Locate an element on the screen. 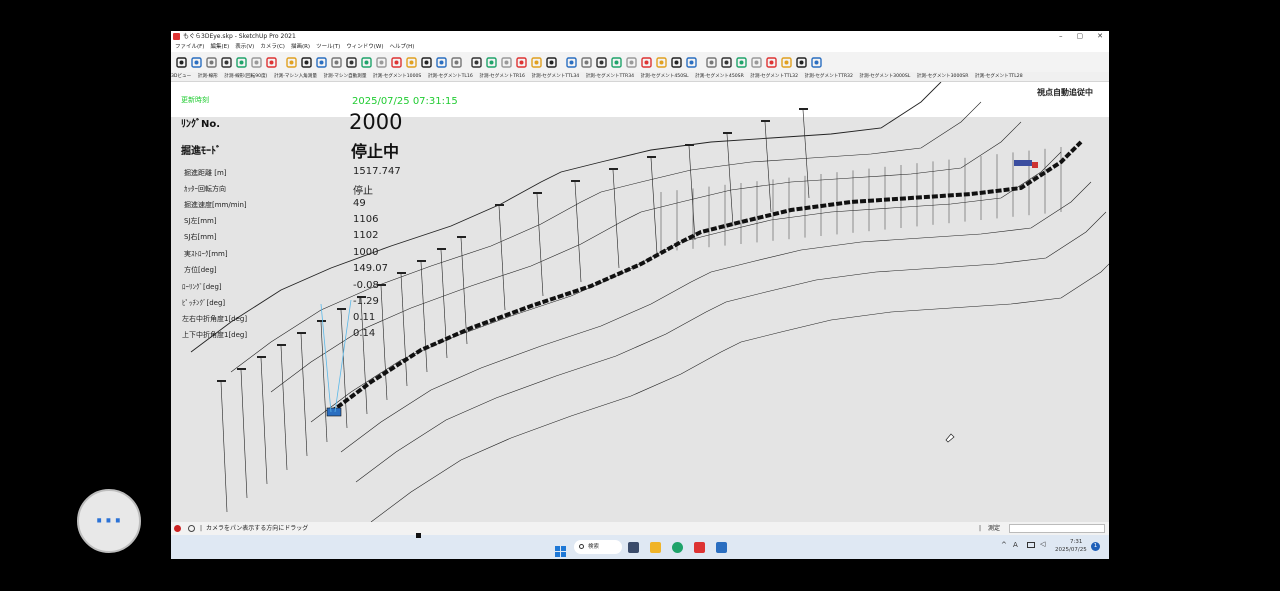 This screenshot has width=1280, height=591. close-button: ✕ is located at coordinates (1100, 36).